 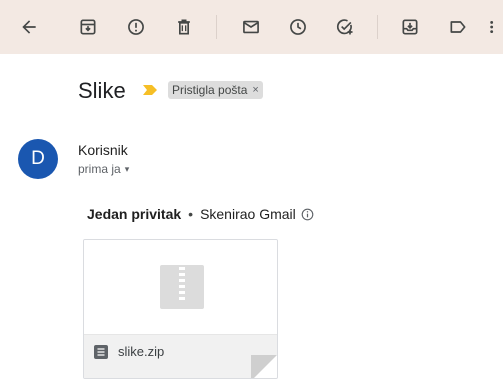 I want to click on archive-icon, so click(x=88, y=27).